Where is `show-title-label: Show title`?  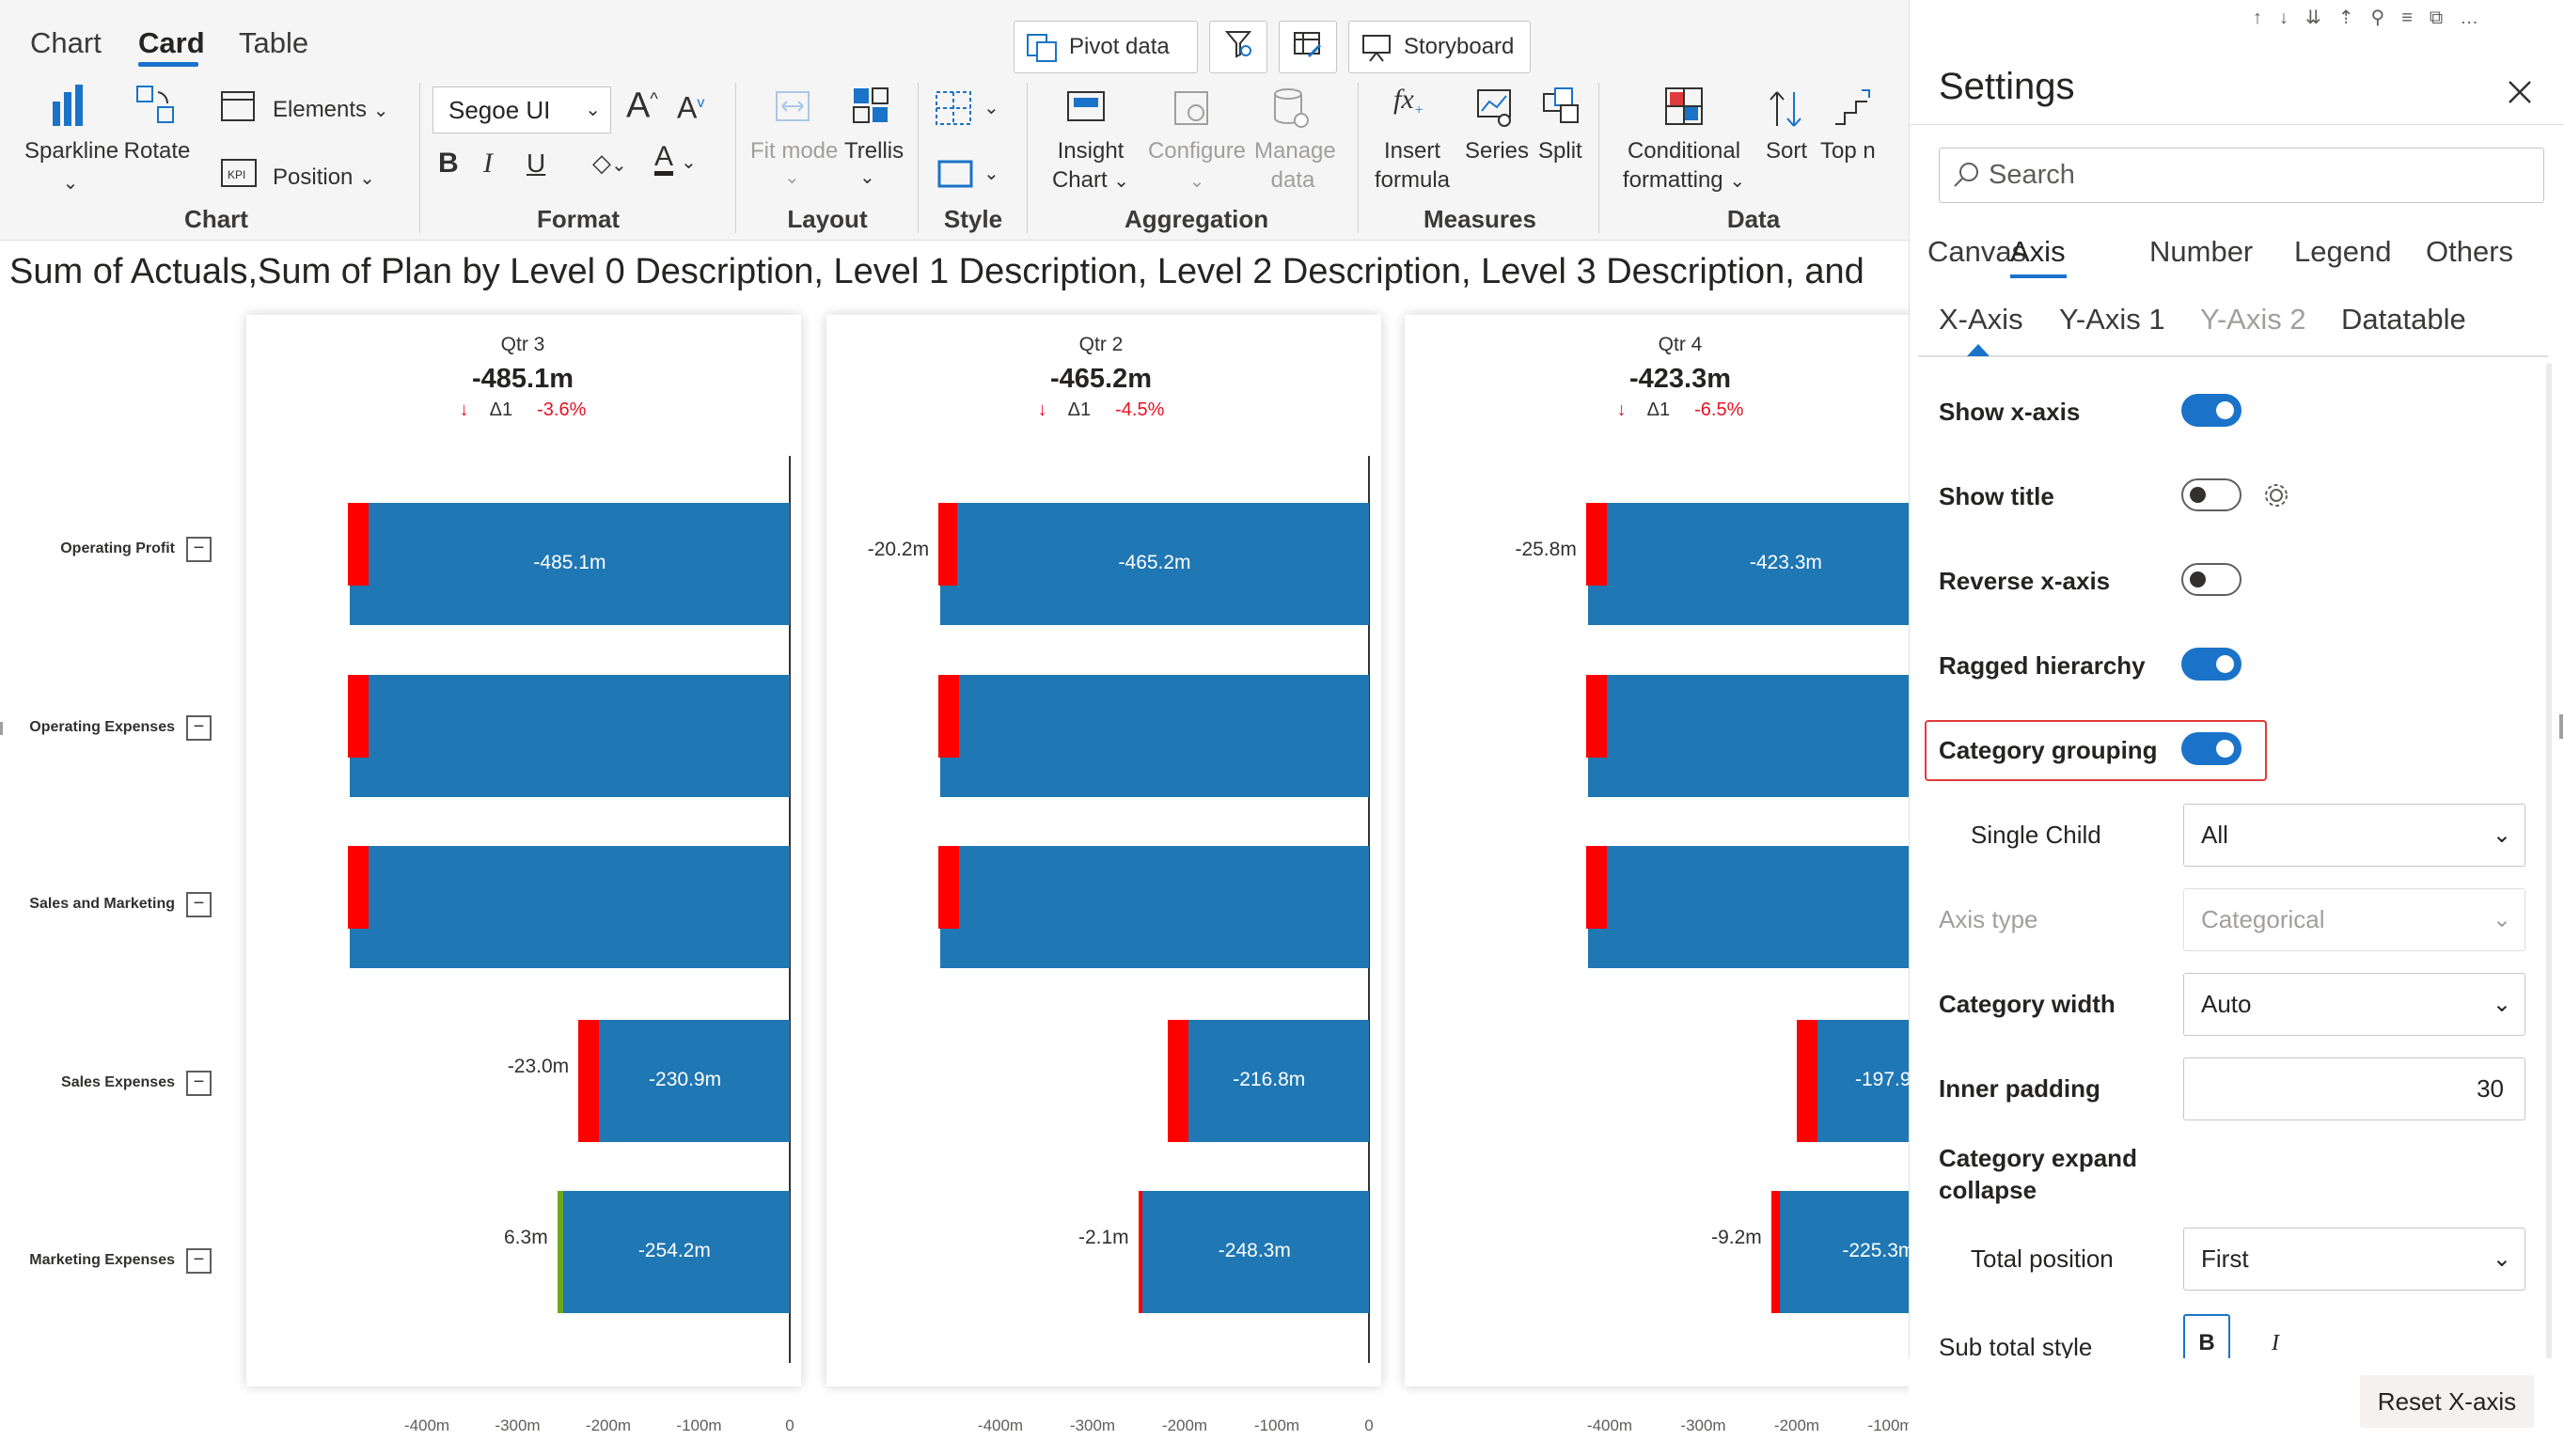 show-title-label: Show title is located at coordinates (1996, 496).